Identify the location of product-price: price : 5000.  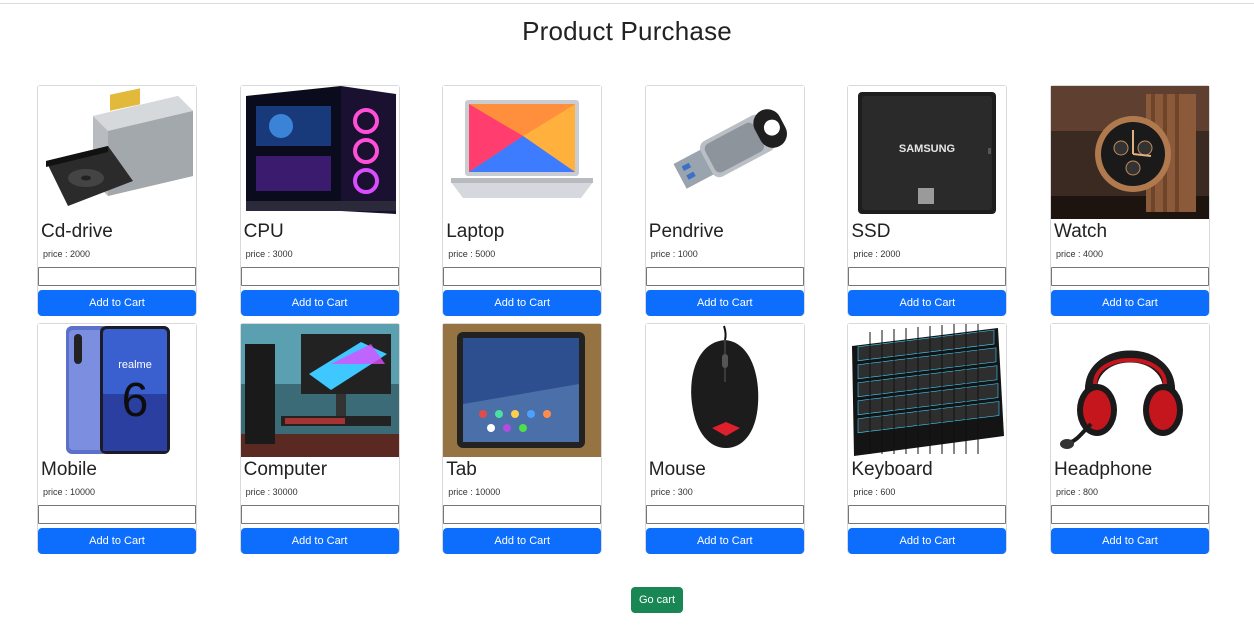
(472, 254).